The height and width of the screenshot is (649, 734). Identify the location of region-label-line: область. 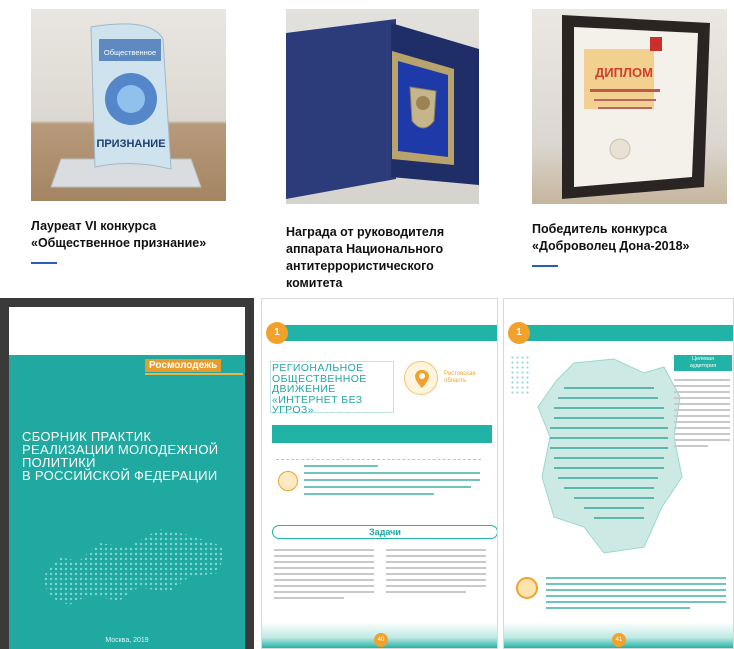
(455, 381).